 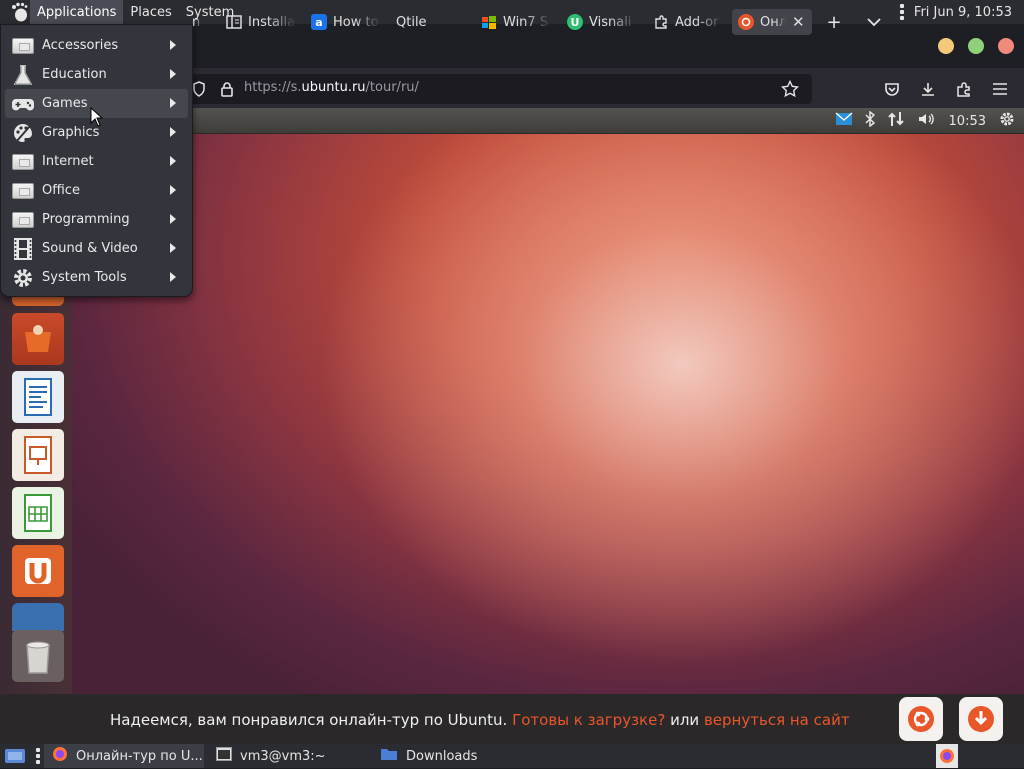 I want to click on tab-5-label: Win7 S, so click(x=526, y=22).